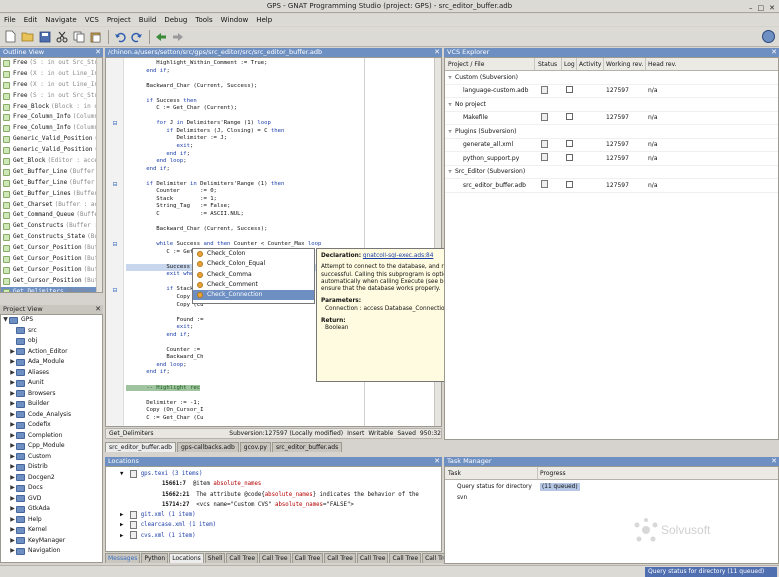 Image resolution: width=779 pixels, height=577 pixels. I want to click on outline-item: Free_Block (Block : in out, so click(51, 107).